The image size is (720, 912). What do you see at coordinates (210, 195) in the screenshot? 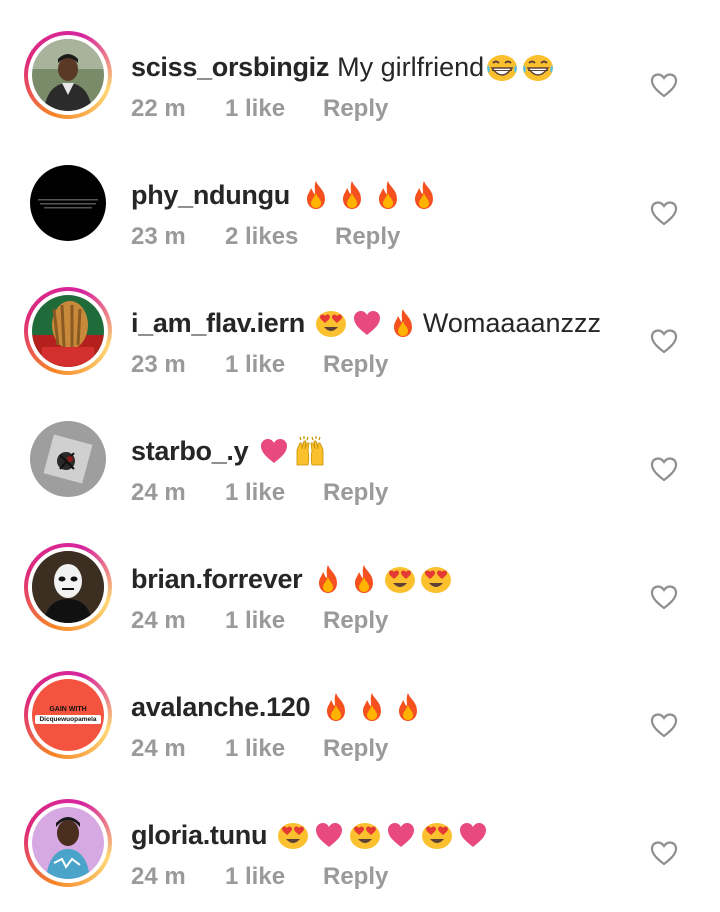
I see `comment-username: phy_ndungu` at bounding box center [210, 195].